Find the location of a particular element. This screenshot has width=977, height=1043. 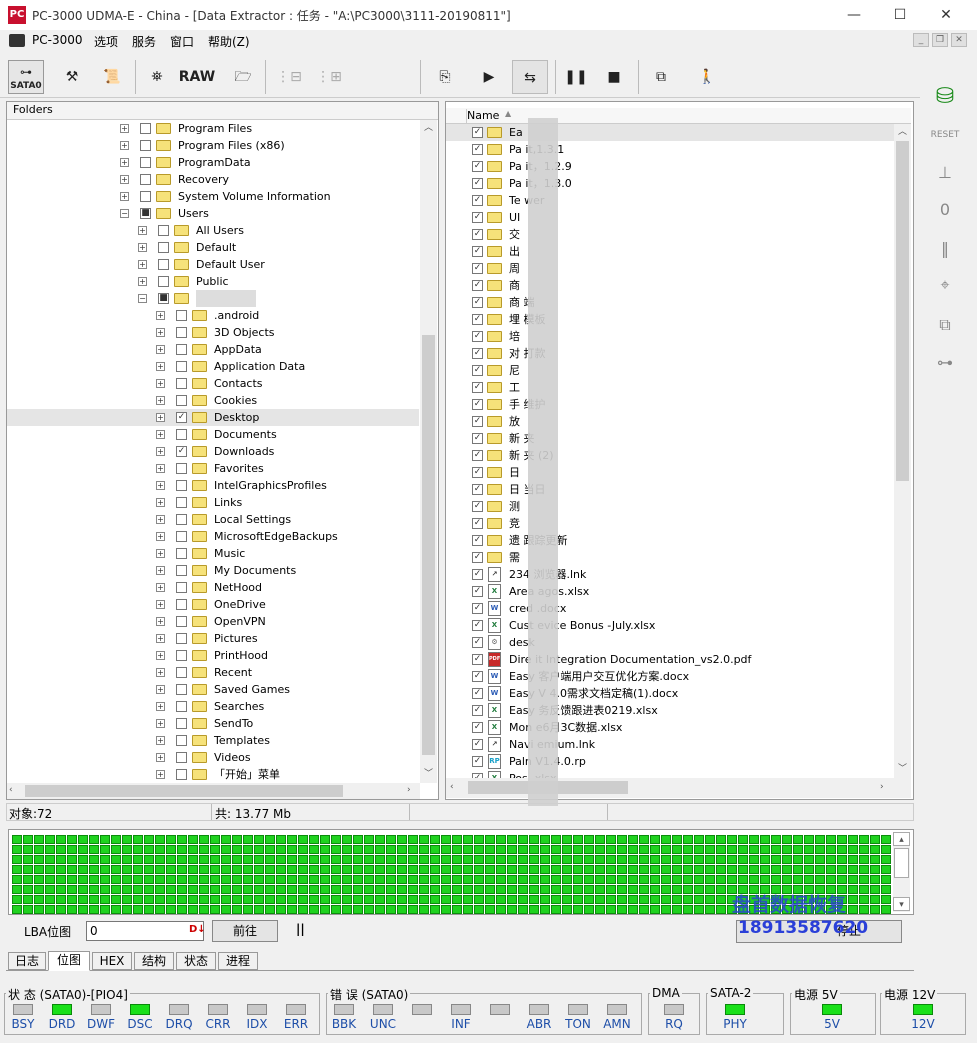

tree-row: + Favorites is located at coordinates (213, 468).